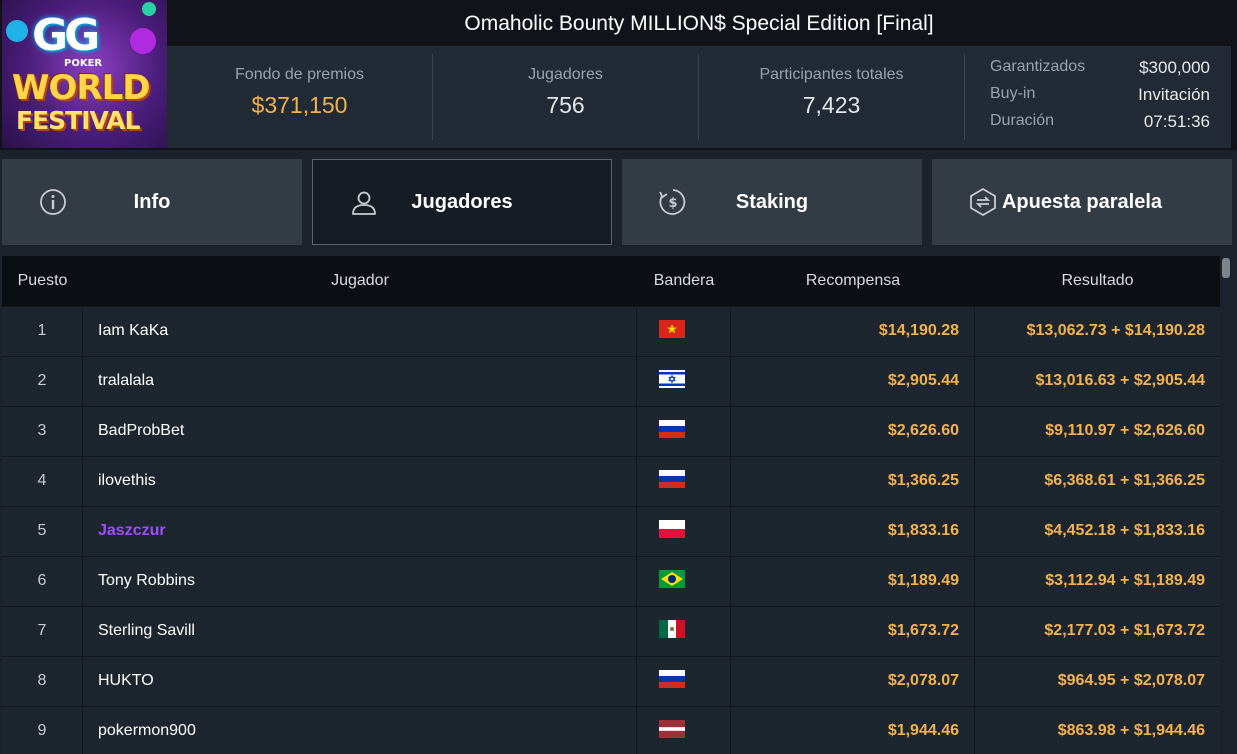  What do you see at coordinates (853, 730) in the screenshot?
I see `cell-reward: $1,944.46` at bounding box center [853, 730].